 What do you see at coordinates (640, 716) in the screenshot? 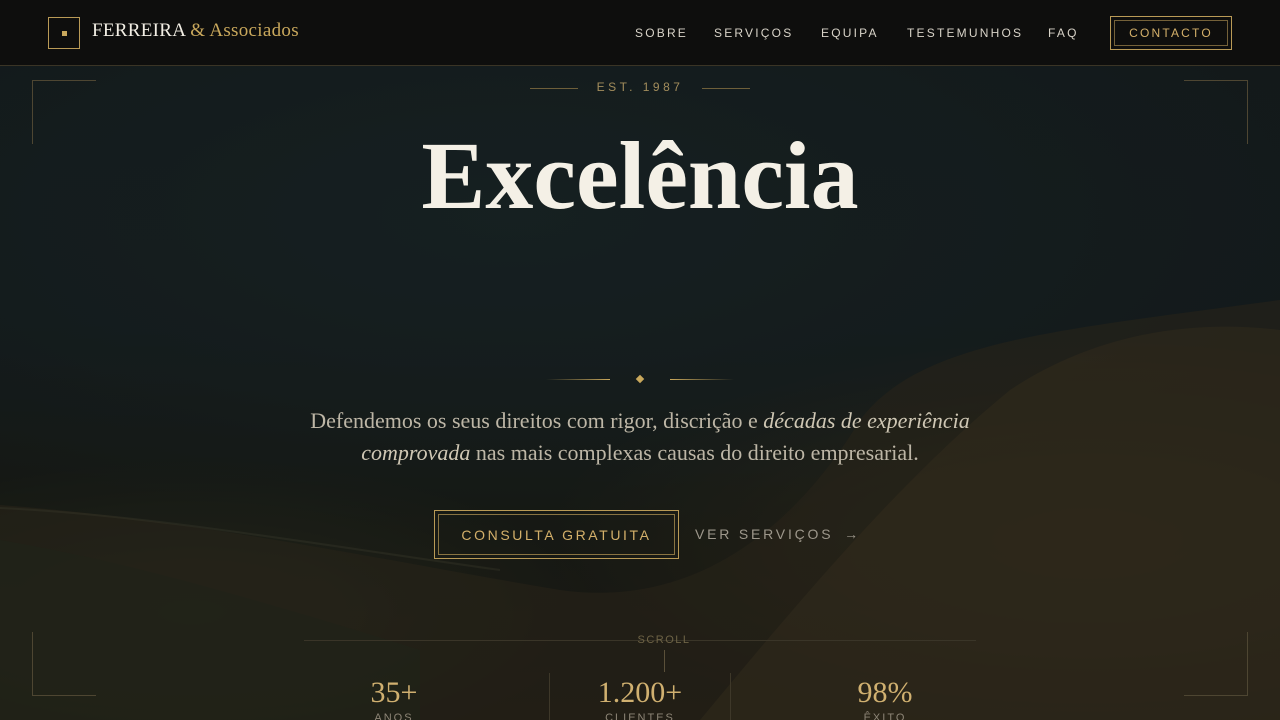
I see `stat-label-clients: CLIENTES` at bounding box center [640, 716].